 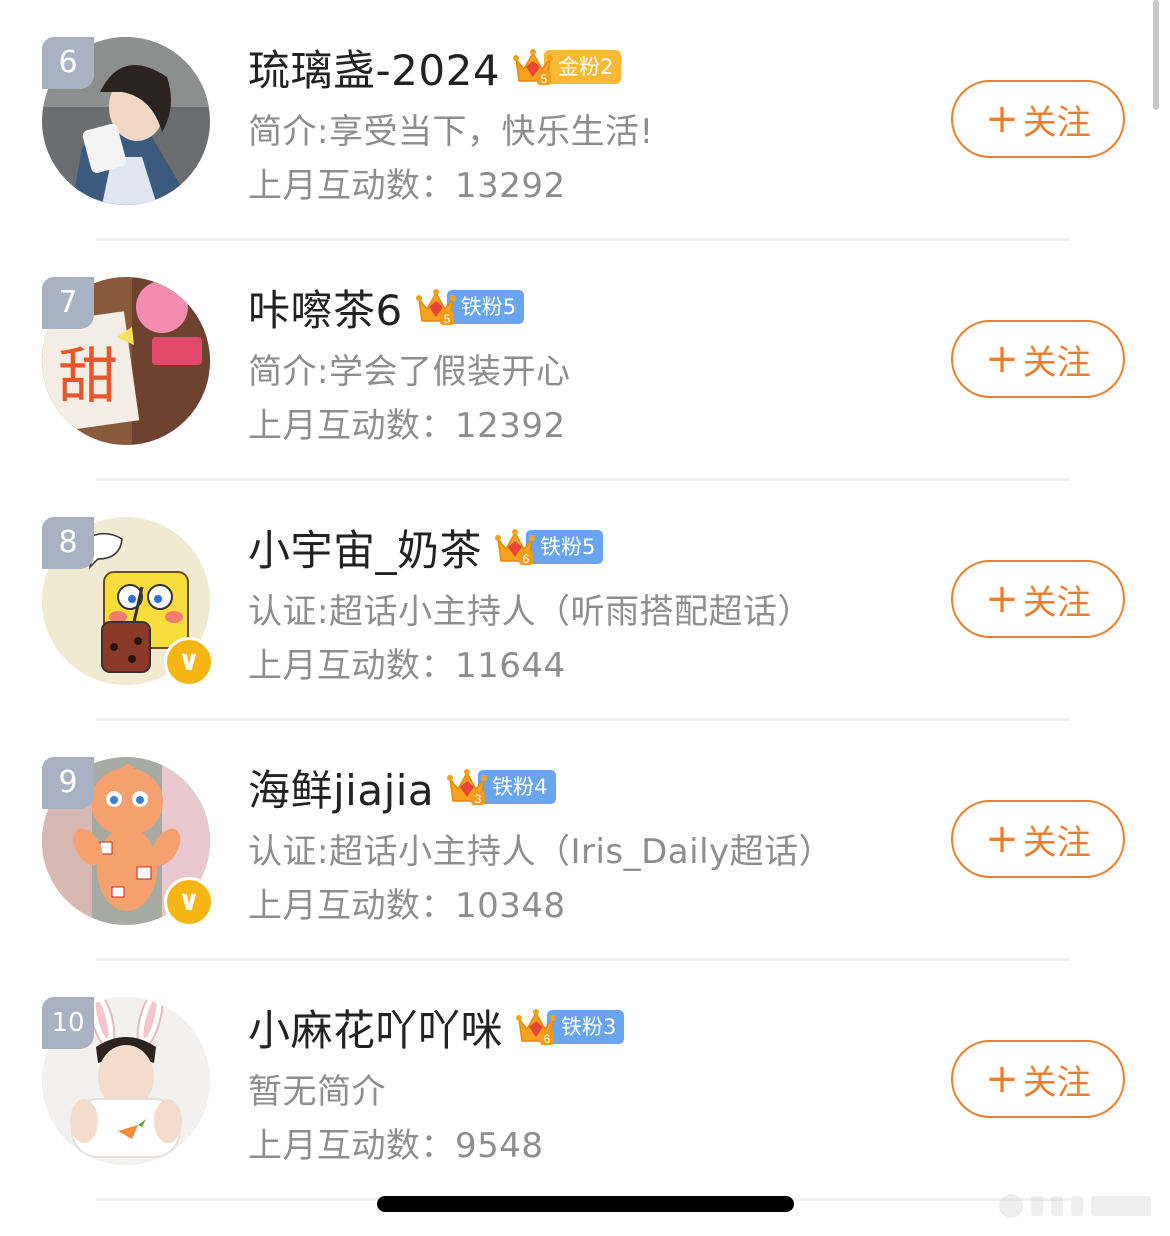 I want to click on rank-badge: 8, so click(x=68, y=543).